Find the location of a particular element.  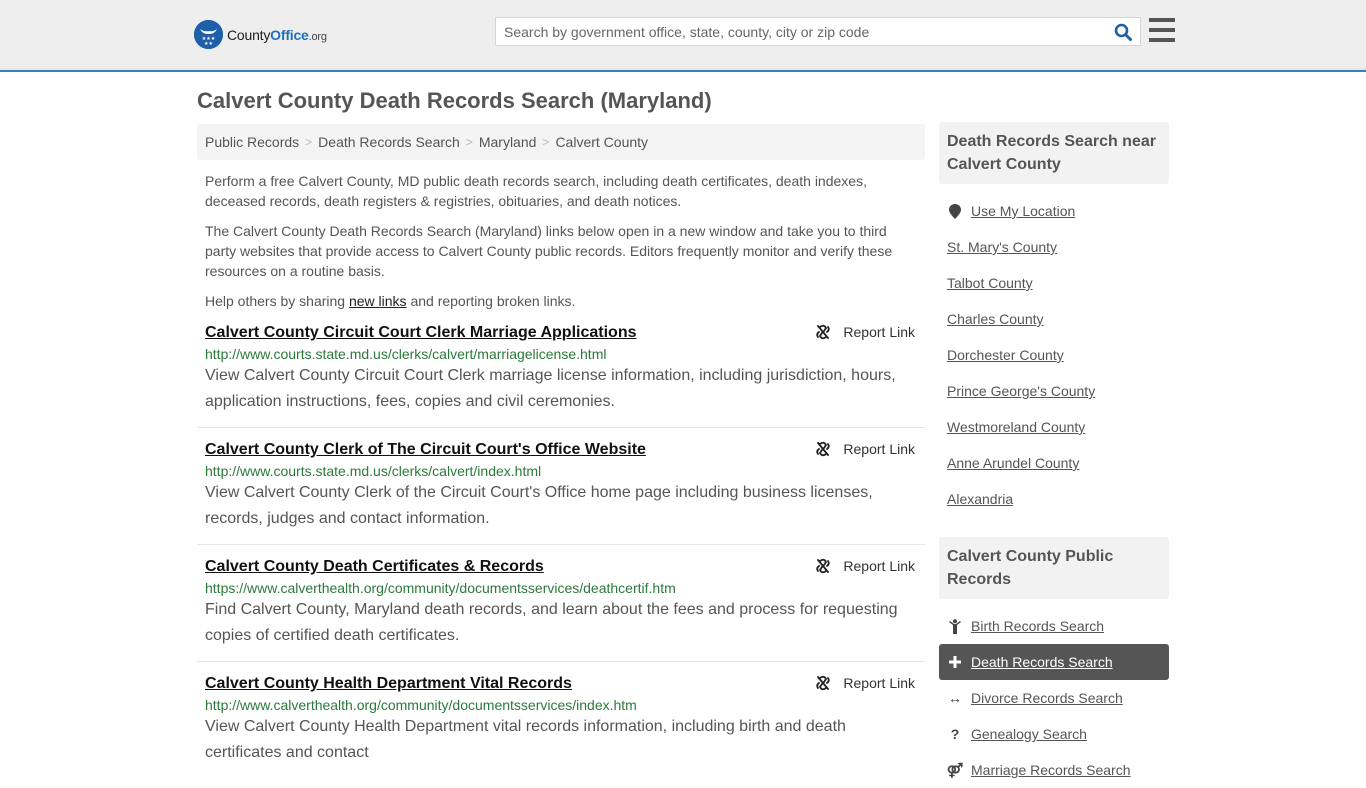

nearby-item: Westmoreland County is located at coordinates (1054, 427).